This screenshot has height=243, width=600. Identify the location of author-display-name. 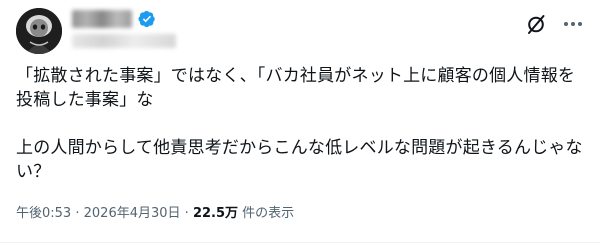
(102, 19).